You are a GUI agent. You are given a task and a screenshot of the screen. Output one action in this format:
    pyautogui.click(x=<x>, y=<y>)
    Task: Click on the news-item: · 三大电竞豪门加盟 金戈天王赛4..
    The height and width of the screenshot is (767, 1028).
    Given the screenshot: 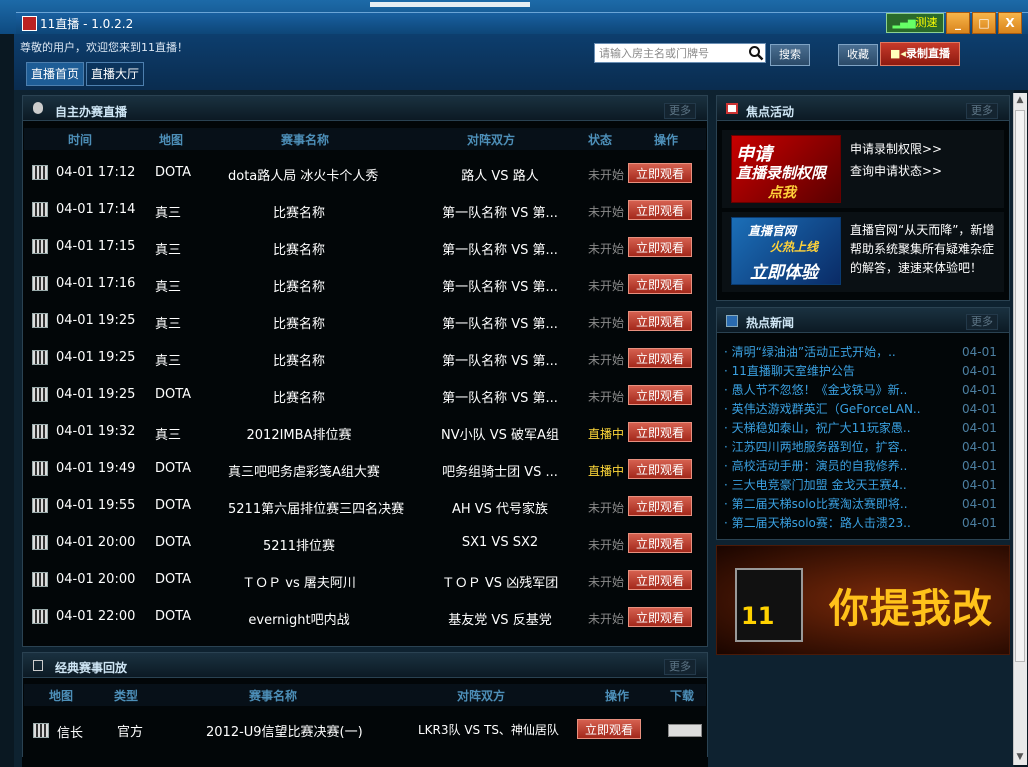 What is the action you would take?
    pyautogui.click(x=824, y=484)
    